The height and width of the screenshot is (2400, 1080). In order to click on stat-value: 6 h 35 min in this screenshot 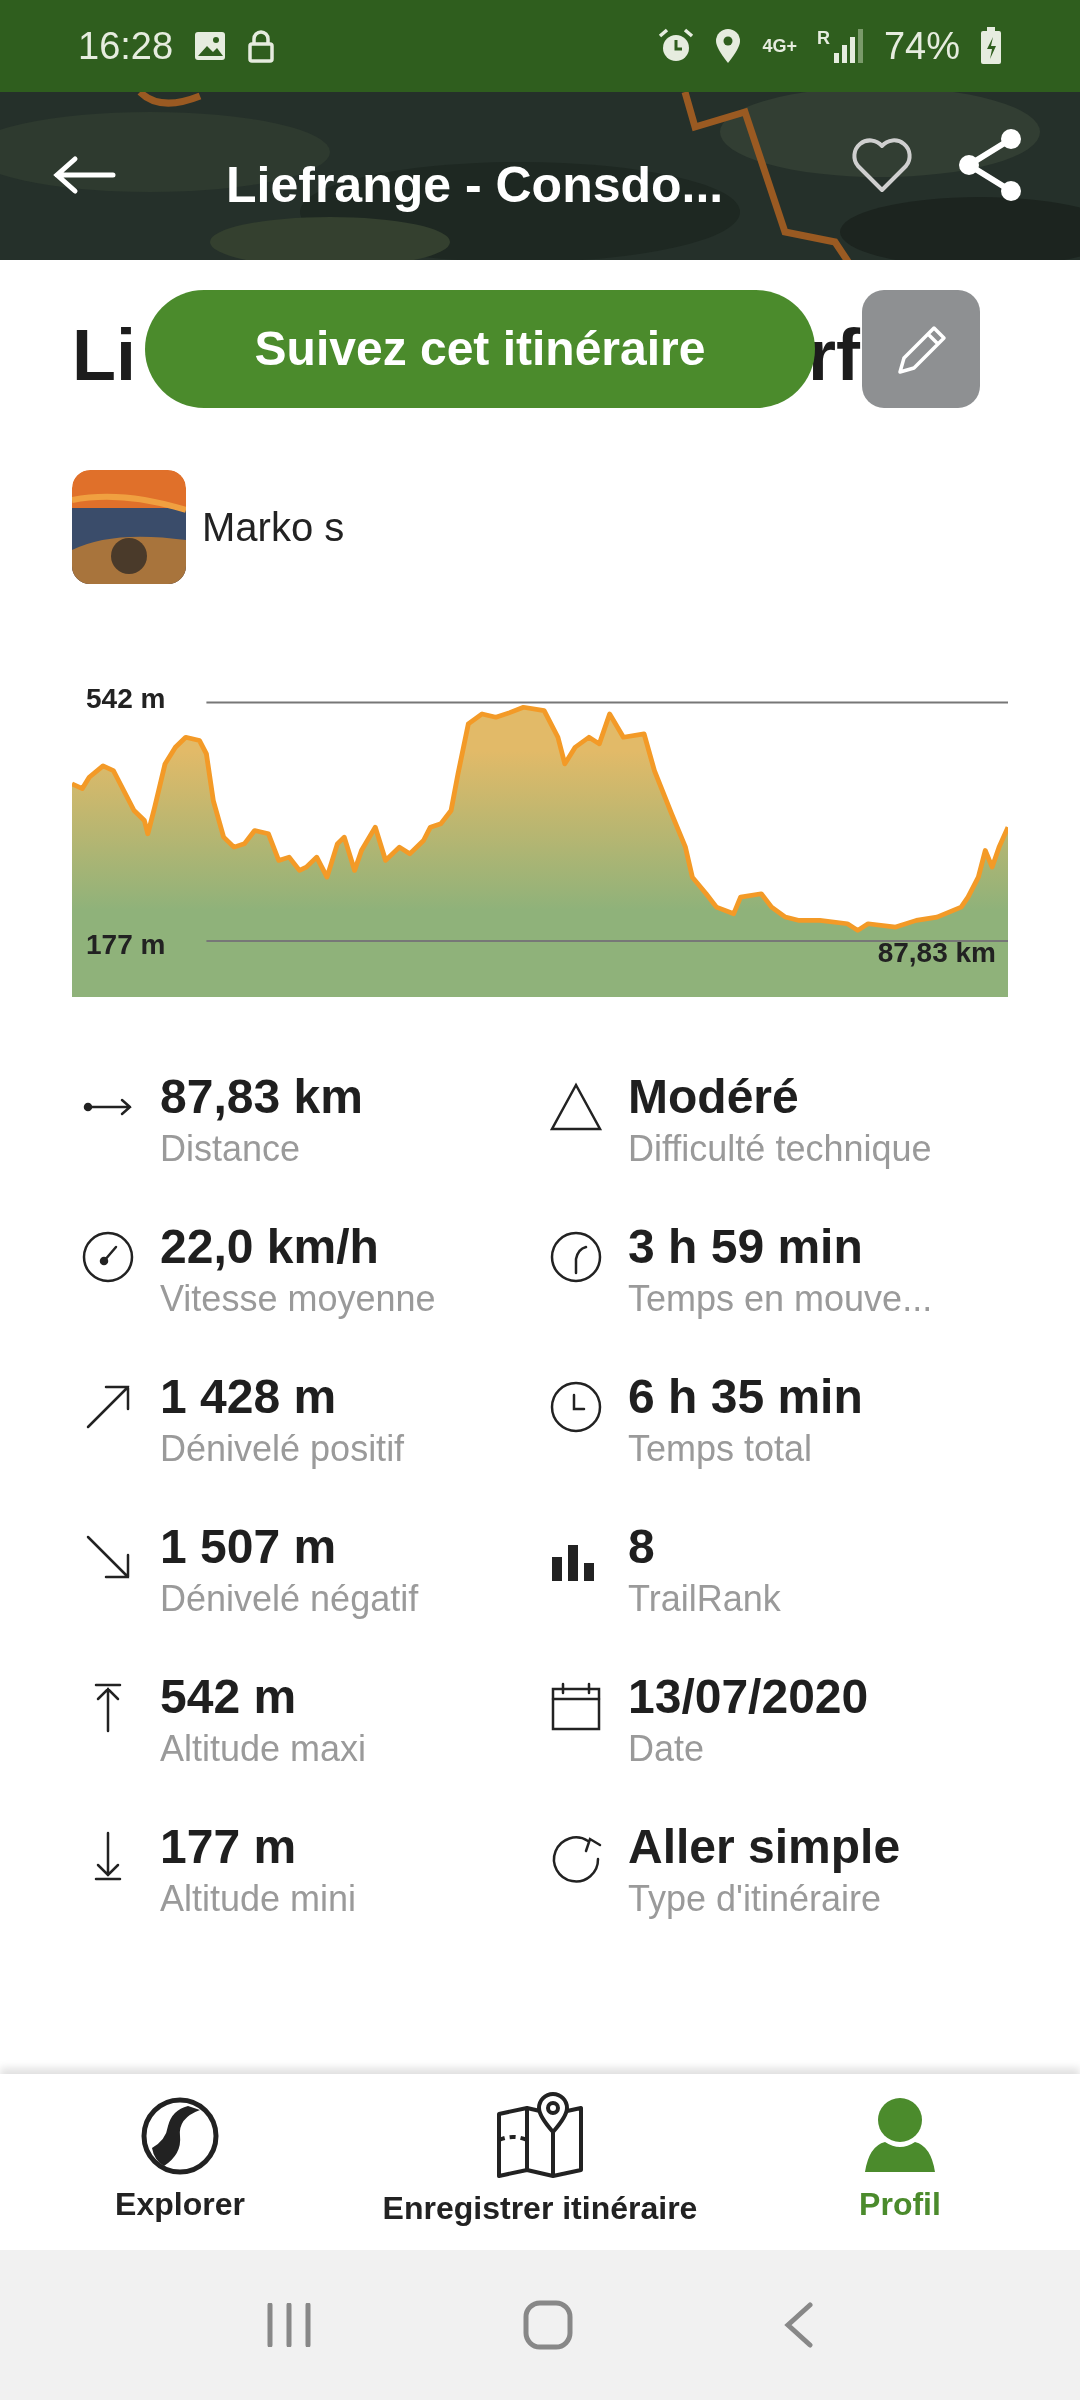, I will do `click(745, 1397)`.